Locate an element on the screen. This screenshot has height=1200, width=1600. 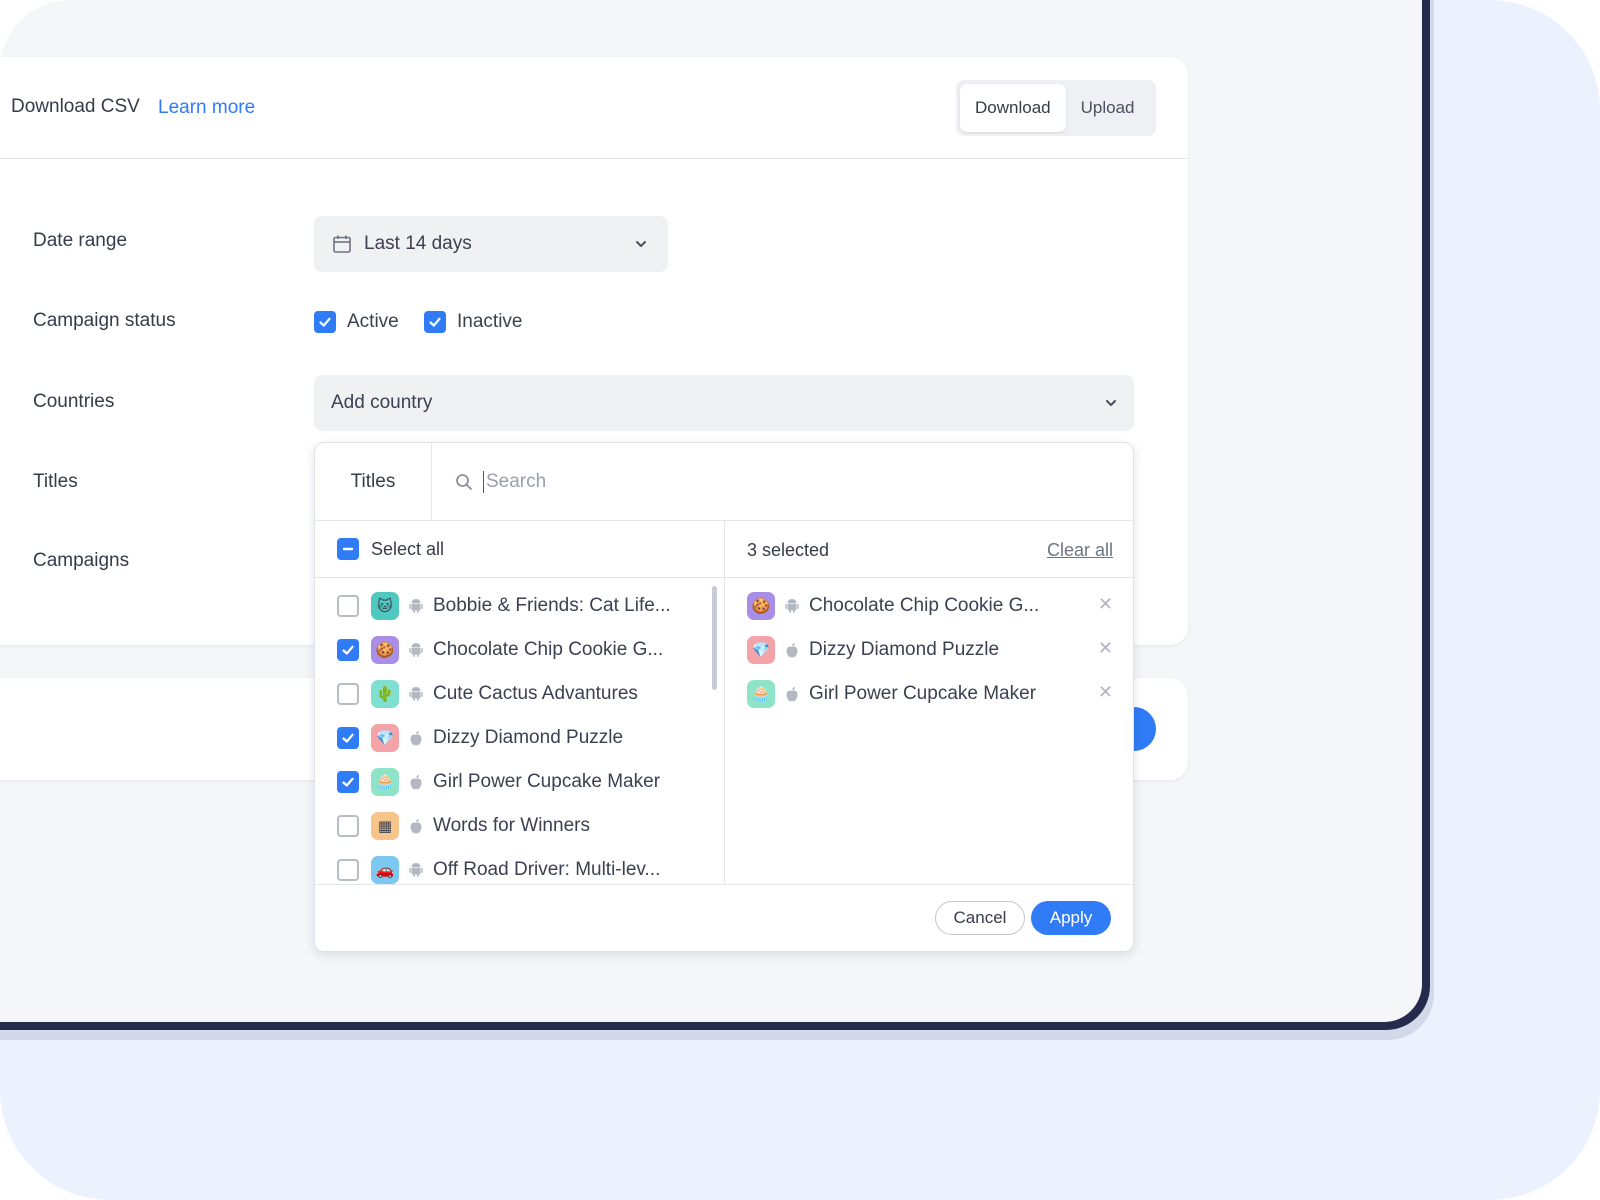
checkbox-indeterminate is located at coordinates (348, 549).